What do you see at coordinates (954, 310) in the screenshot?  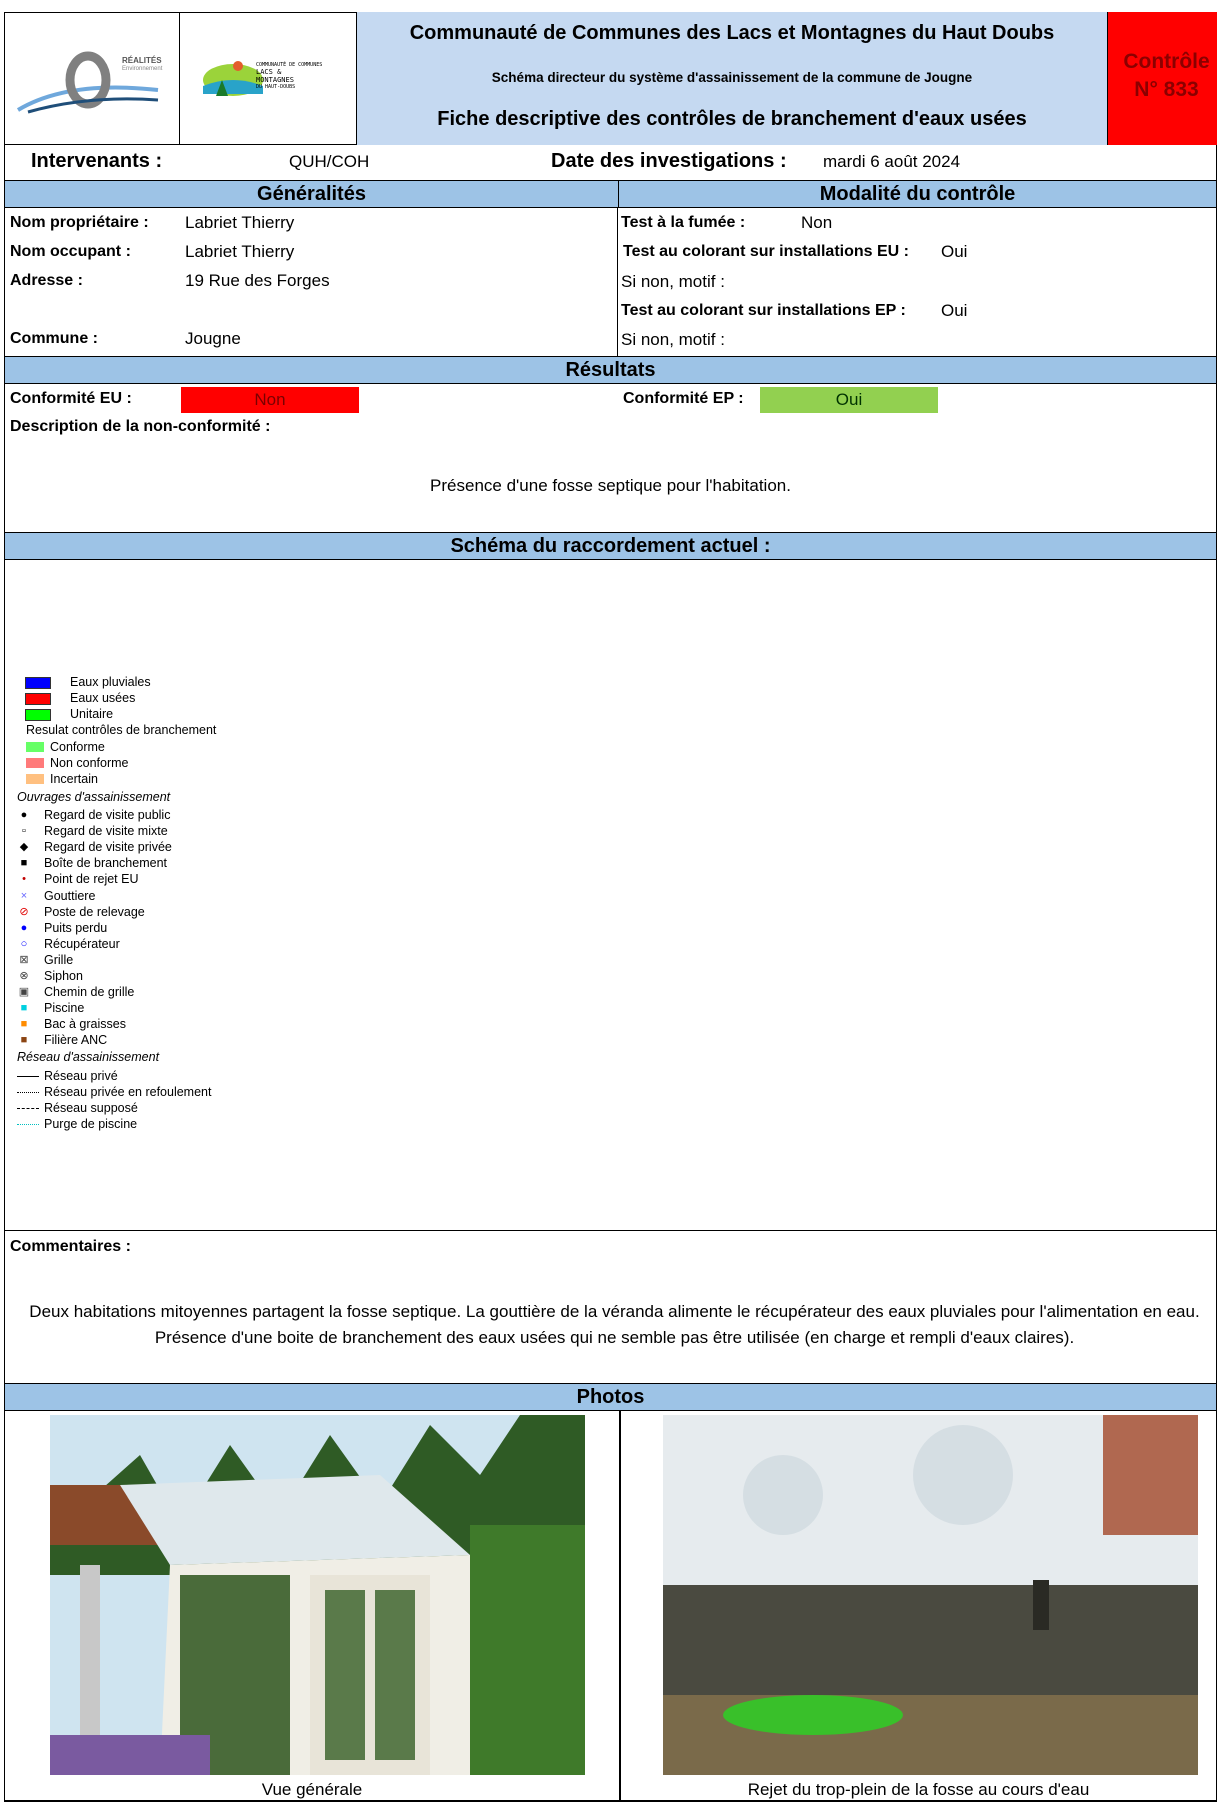 I see `colorant-ep-value: Oui` at bounding box center [954, 310].